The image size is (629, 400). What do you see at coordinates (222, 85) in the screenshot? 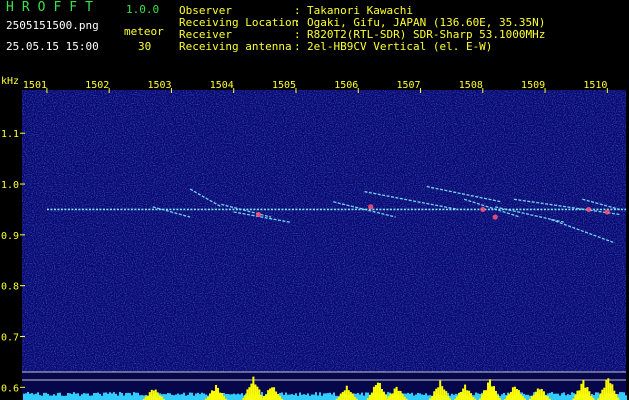
I see `x-tick-label: 1504` at bounding box center [222, 85].